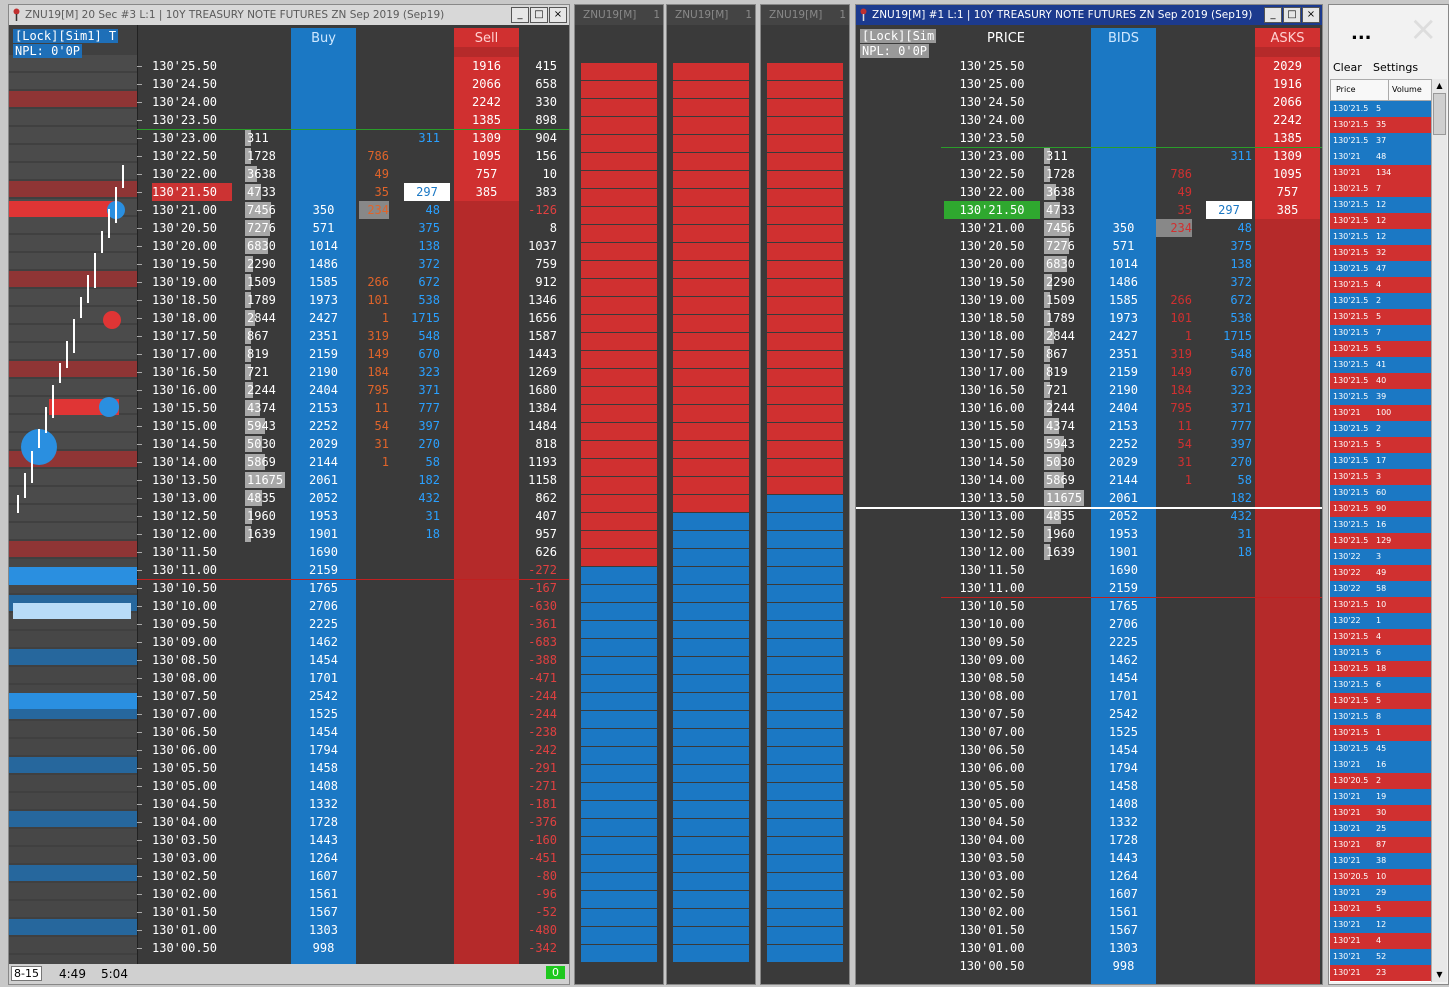  Describe the element at coordinates (992, 534) in the screenshot. I see `price-cell: 130'12.50` at that location.